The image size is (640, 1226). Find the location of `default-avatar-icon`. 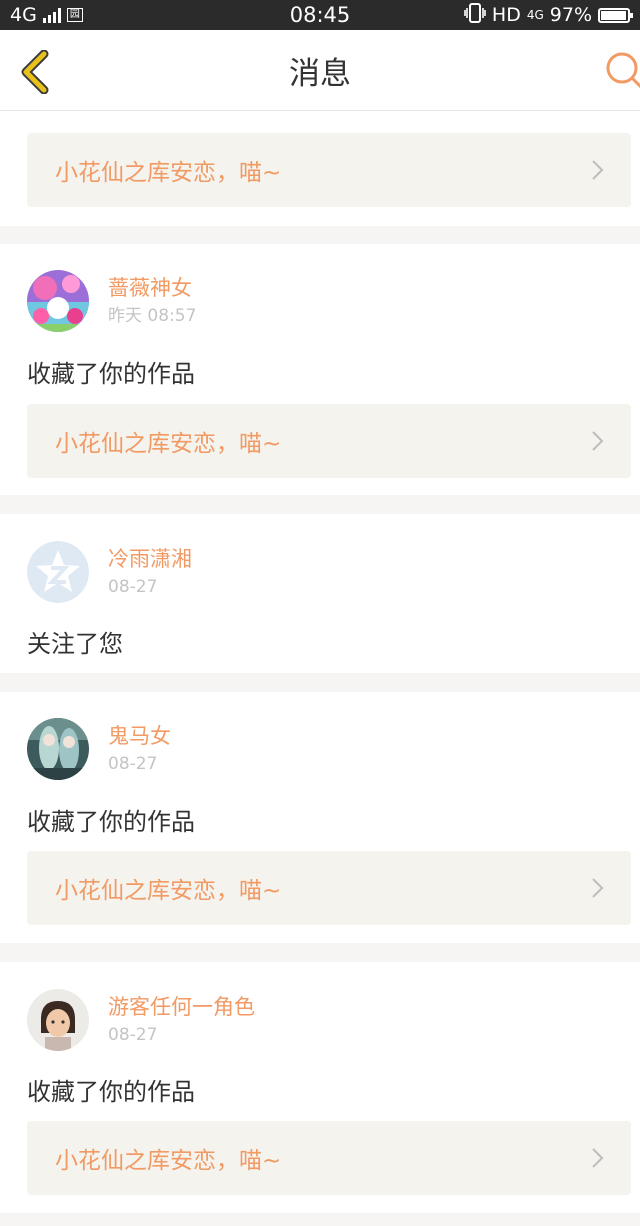

default-avatar-icon is located at coordinates (58, 572).